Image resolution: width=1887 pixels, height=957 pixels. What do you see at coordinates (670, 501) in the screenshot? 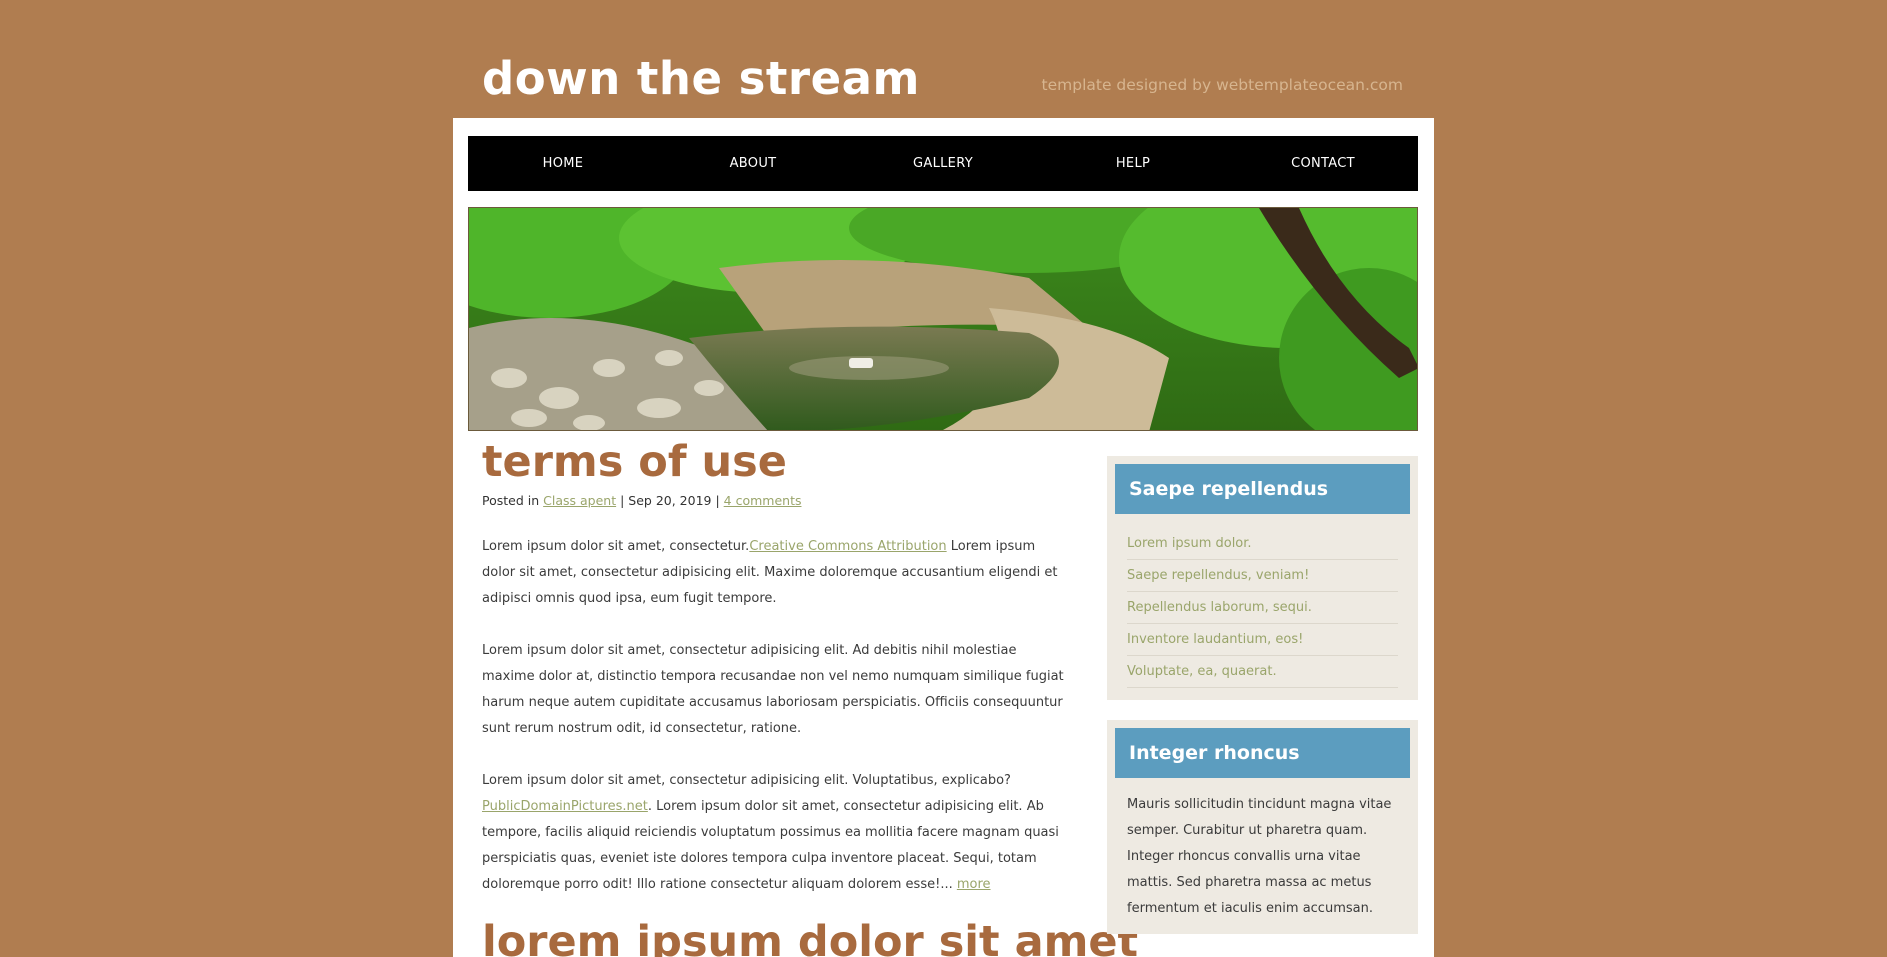
I see `post-date: Sep 20, 2019` at bounding box center [670, 501].